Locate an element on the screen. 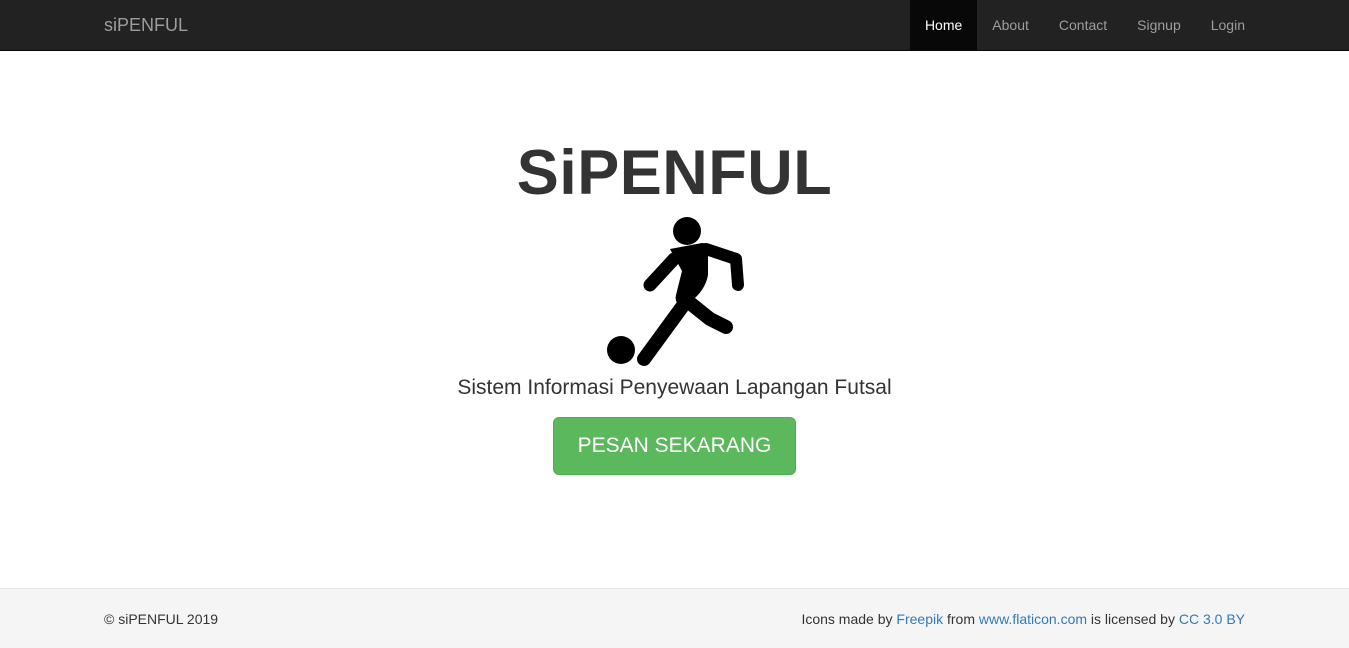 This screenshot has width=1349, height=648. credit-licensed: is licensed by is located at coordinates (1132, 619).